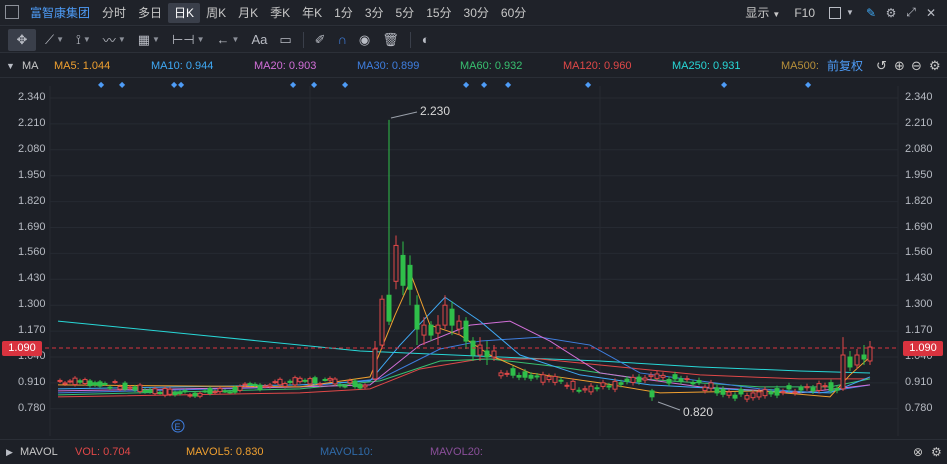  What do you see at coordinates (343, 13) in the screenshot?
I see `tab-timeframe: 1分` at bounding box center [343, 13].